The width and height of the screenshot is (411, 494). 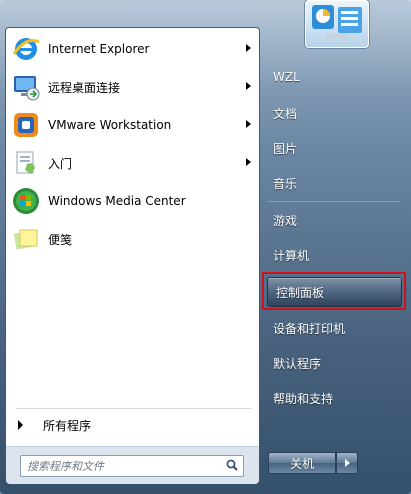 What do you see at coordinates (297, 363) in the screenshot?
I see `right-item-label: 默认程序` at bounding box center [297, 363].